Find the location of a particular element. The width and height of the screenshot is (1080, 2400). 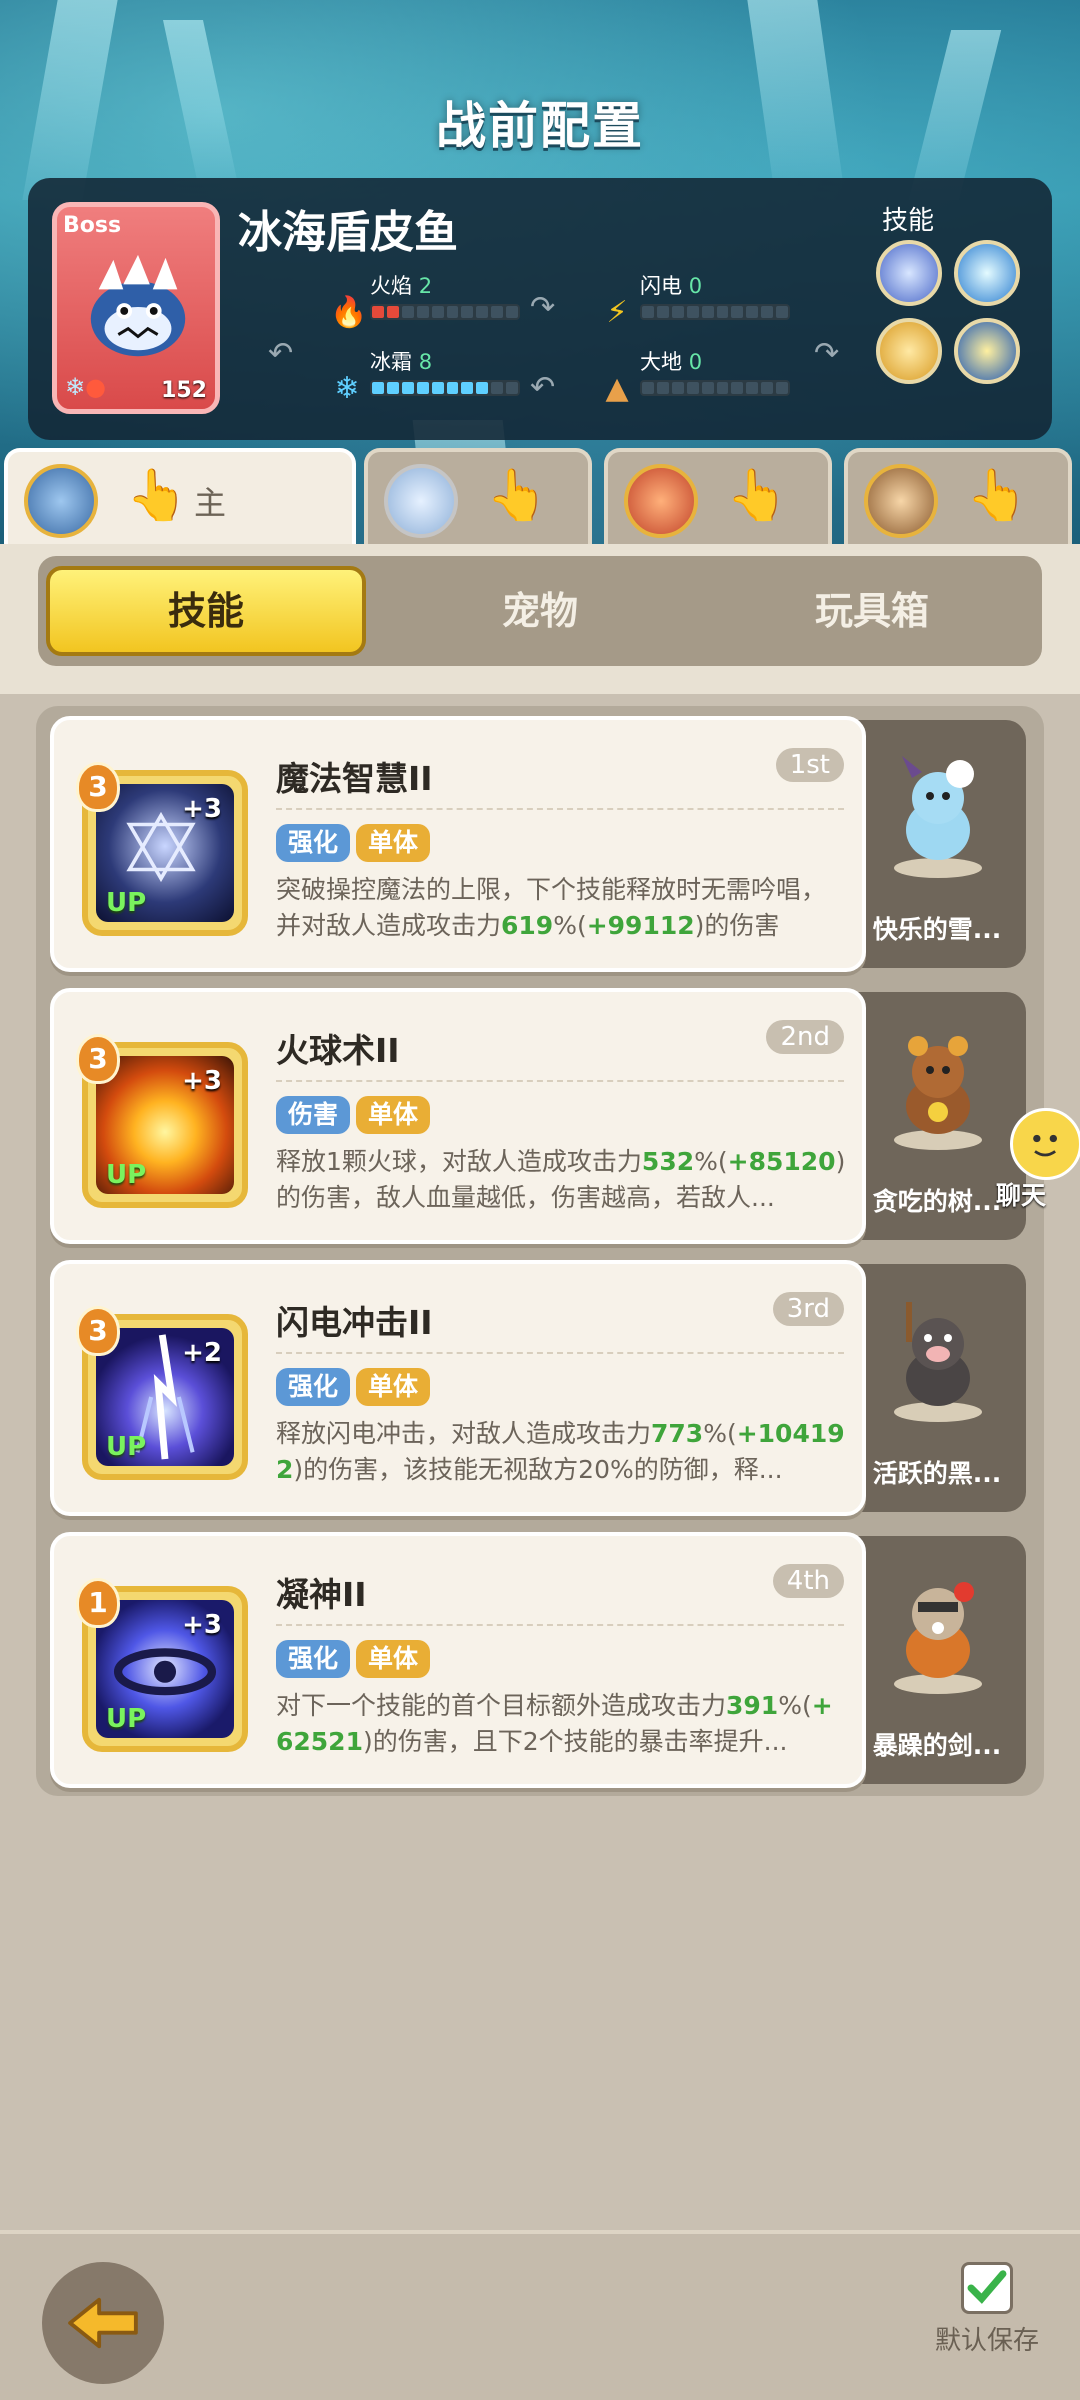

stat-label: 大地 is located at coordinates (661, 362).